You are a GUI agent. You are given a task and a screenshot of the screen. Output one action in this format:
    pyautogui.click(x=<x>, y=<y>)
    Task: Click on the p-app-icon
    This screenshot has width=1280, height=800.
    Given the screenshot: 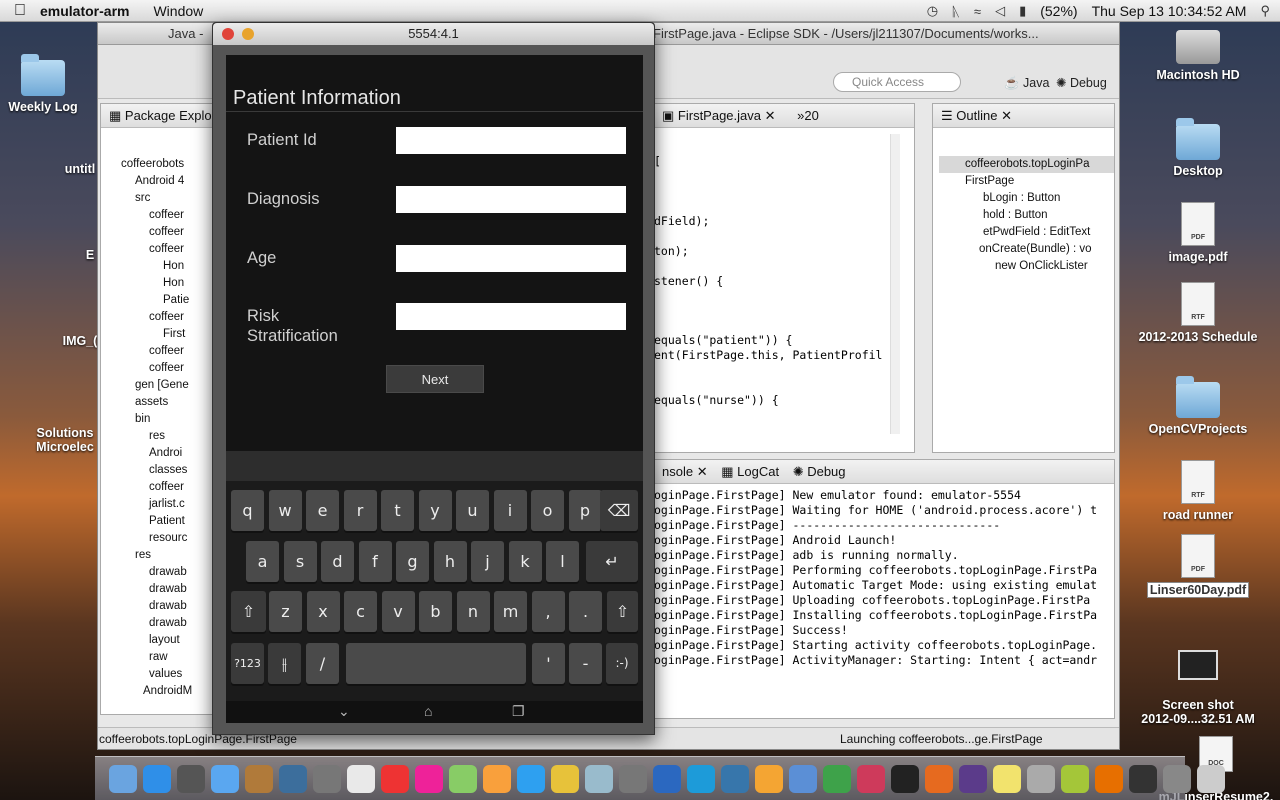 What is the action you would take?
    pyautogui.click(x=497, y=778)
    